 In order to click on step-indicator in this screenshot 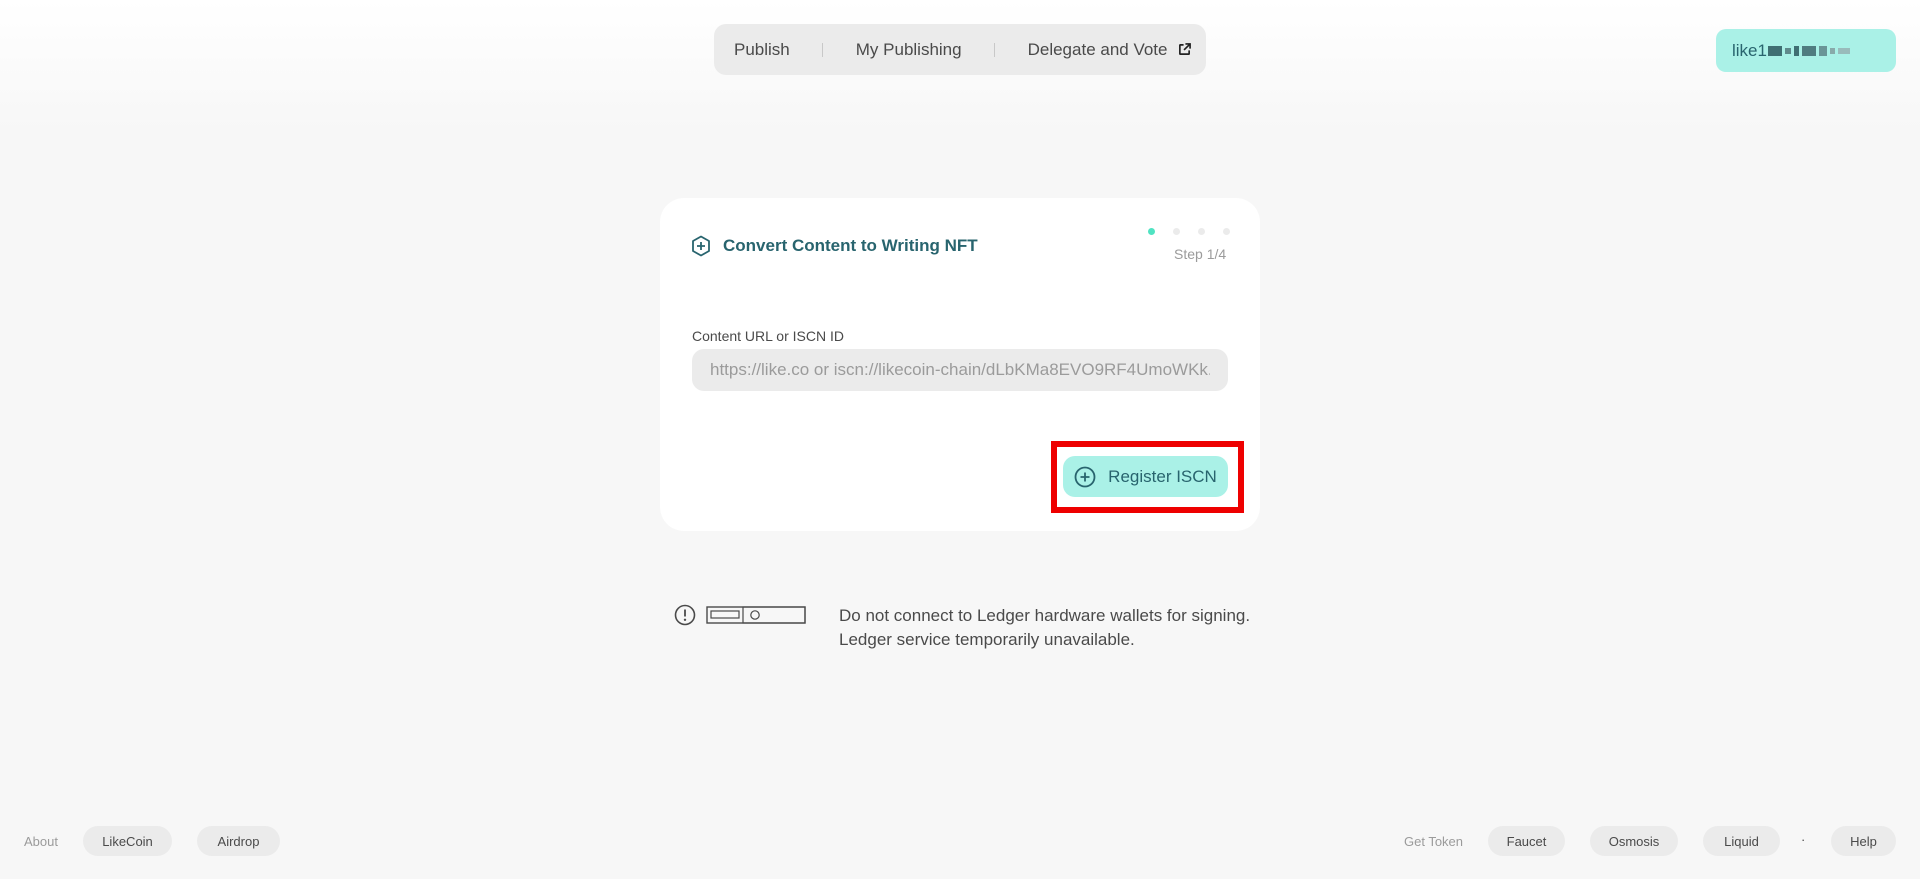, I will do `click(1189, 231)`.